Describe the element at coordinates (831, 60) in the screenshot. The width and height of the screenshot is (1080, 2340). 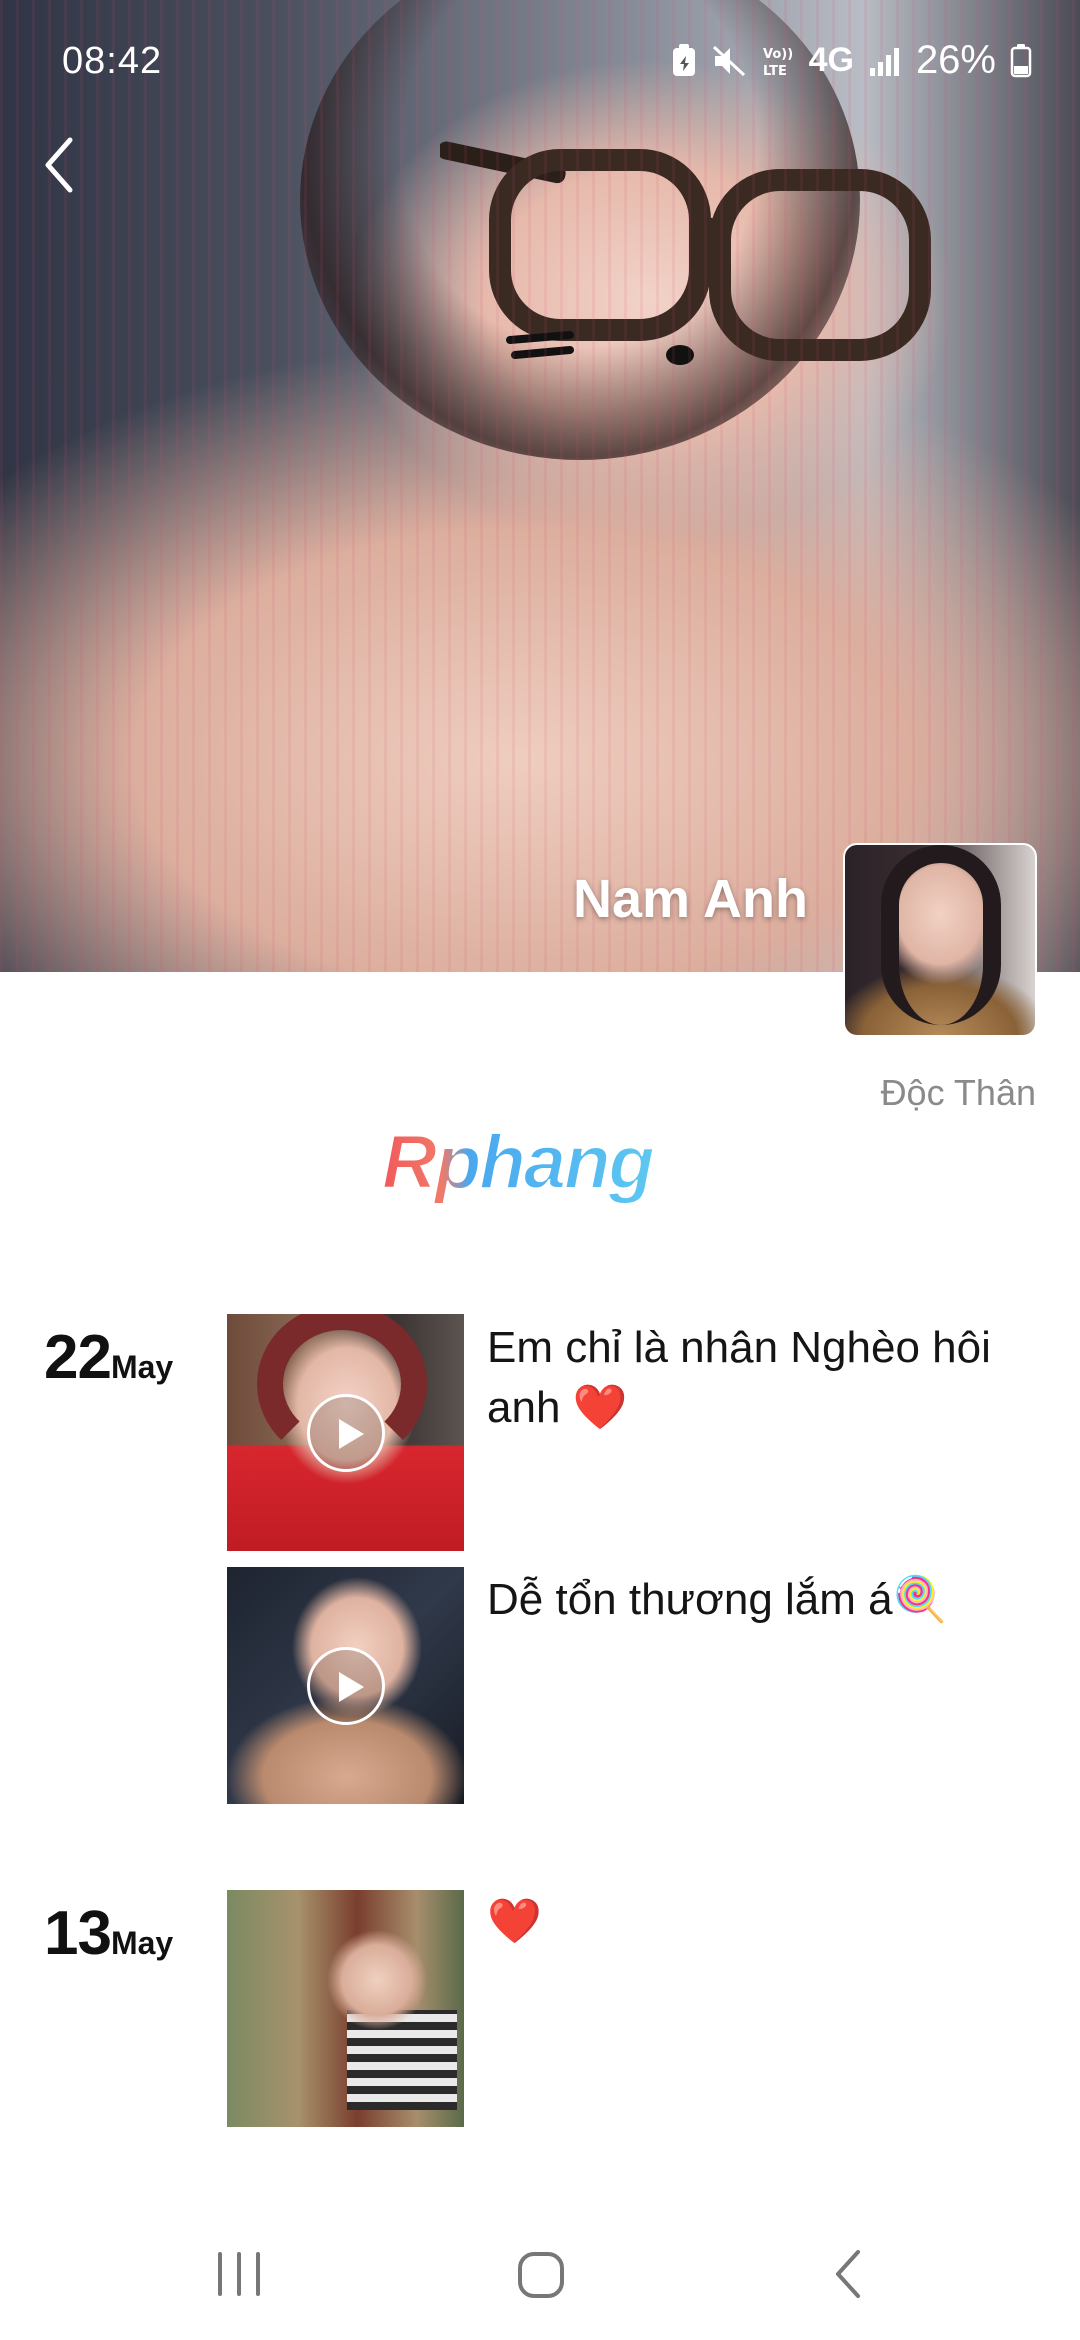
I see `network-type: 4G` at that location.